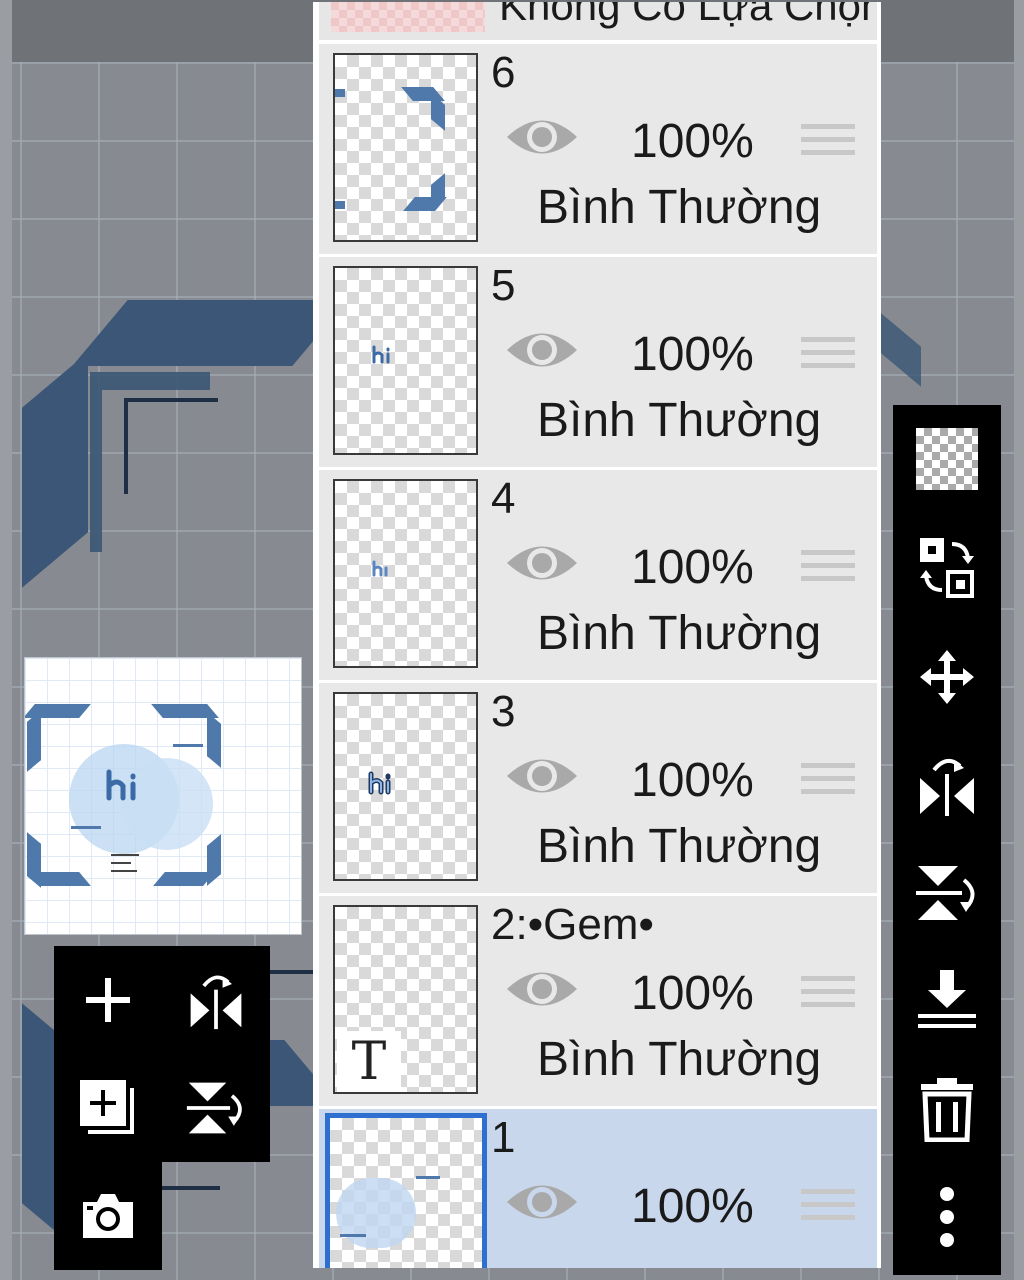 This screenshot has height=1280, width=1024. What do you see at coordinates (688, 15) in the screenshot?
I see `selection-label: Không Có Lựa Chọn` at bounding box center [688, 15].